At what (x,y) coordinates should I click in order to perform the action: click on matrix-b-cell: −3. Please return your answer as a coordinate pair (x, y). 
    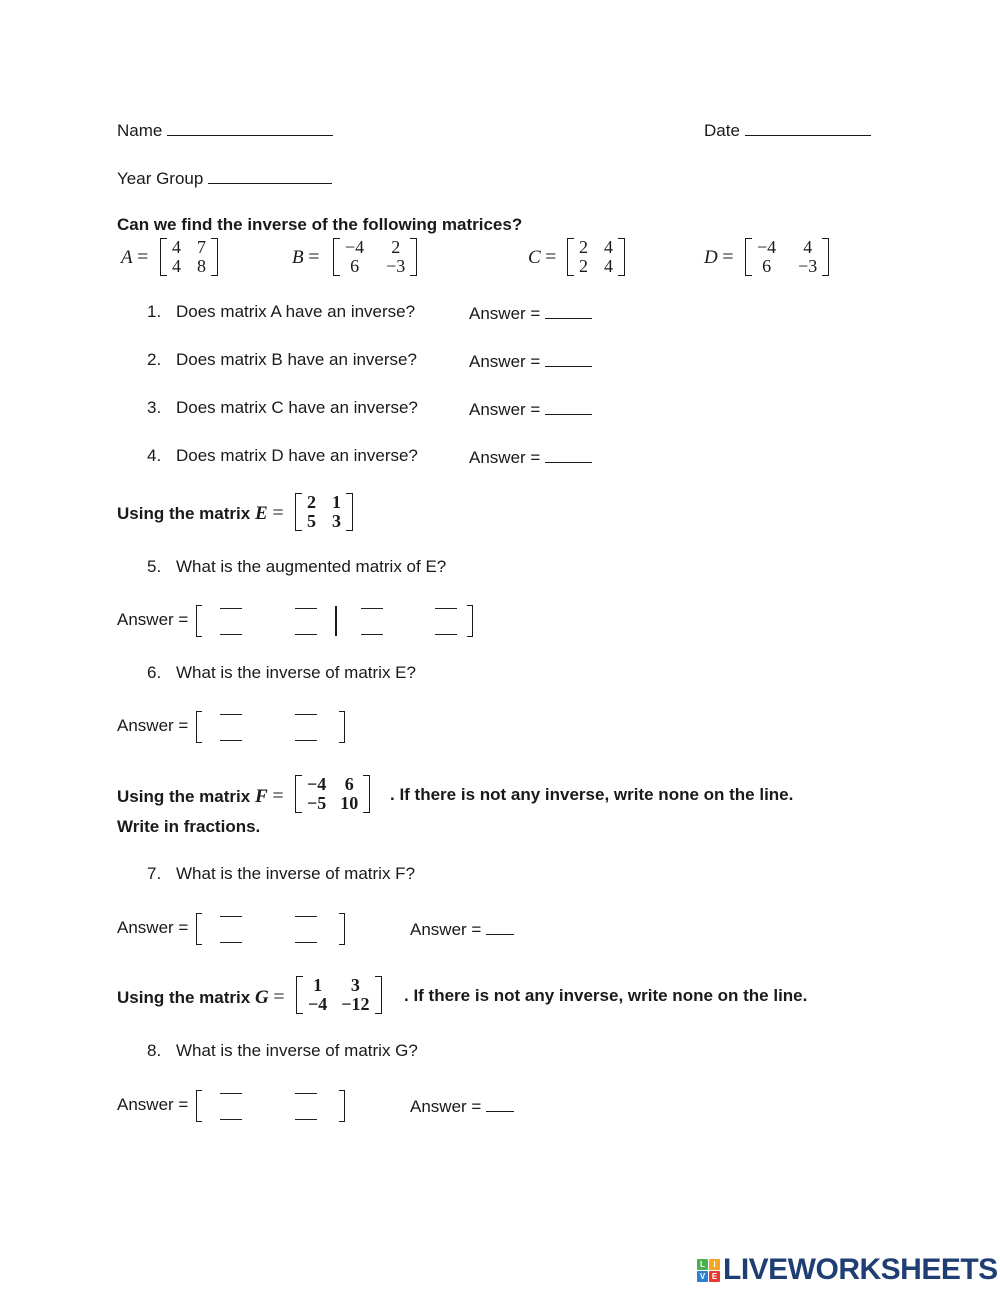
    Looking at the image, I should click on (396, 266).